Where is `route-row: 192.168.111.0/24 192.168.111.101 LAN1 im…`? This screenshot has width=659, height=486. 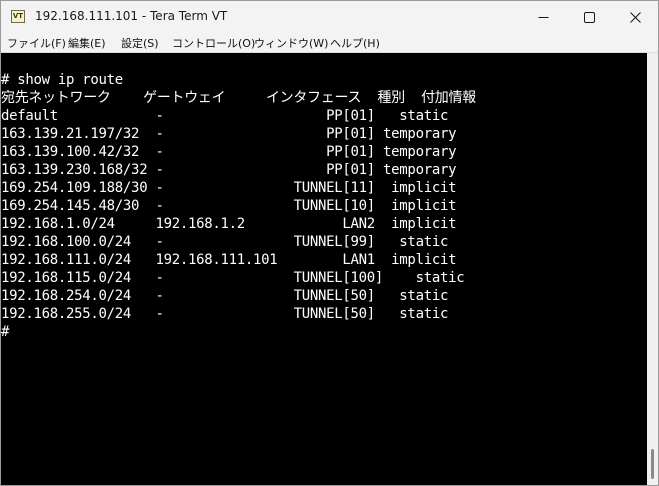
route-row: 192.168.111.0/24 192.168.111.101 LAN1 im… is located at coordinates (229, 260).